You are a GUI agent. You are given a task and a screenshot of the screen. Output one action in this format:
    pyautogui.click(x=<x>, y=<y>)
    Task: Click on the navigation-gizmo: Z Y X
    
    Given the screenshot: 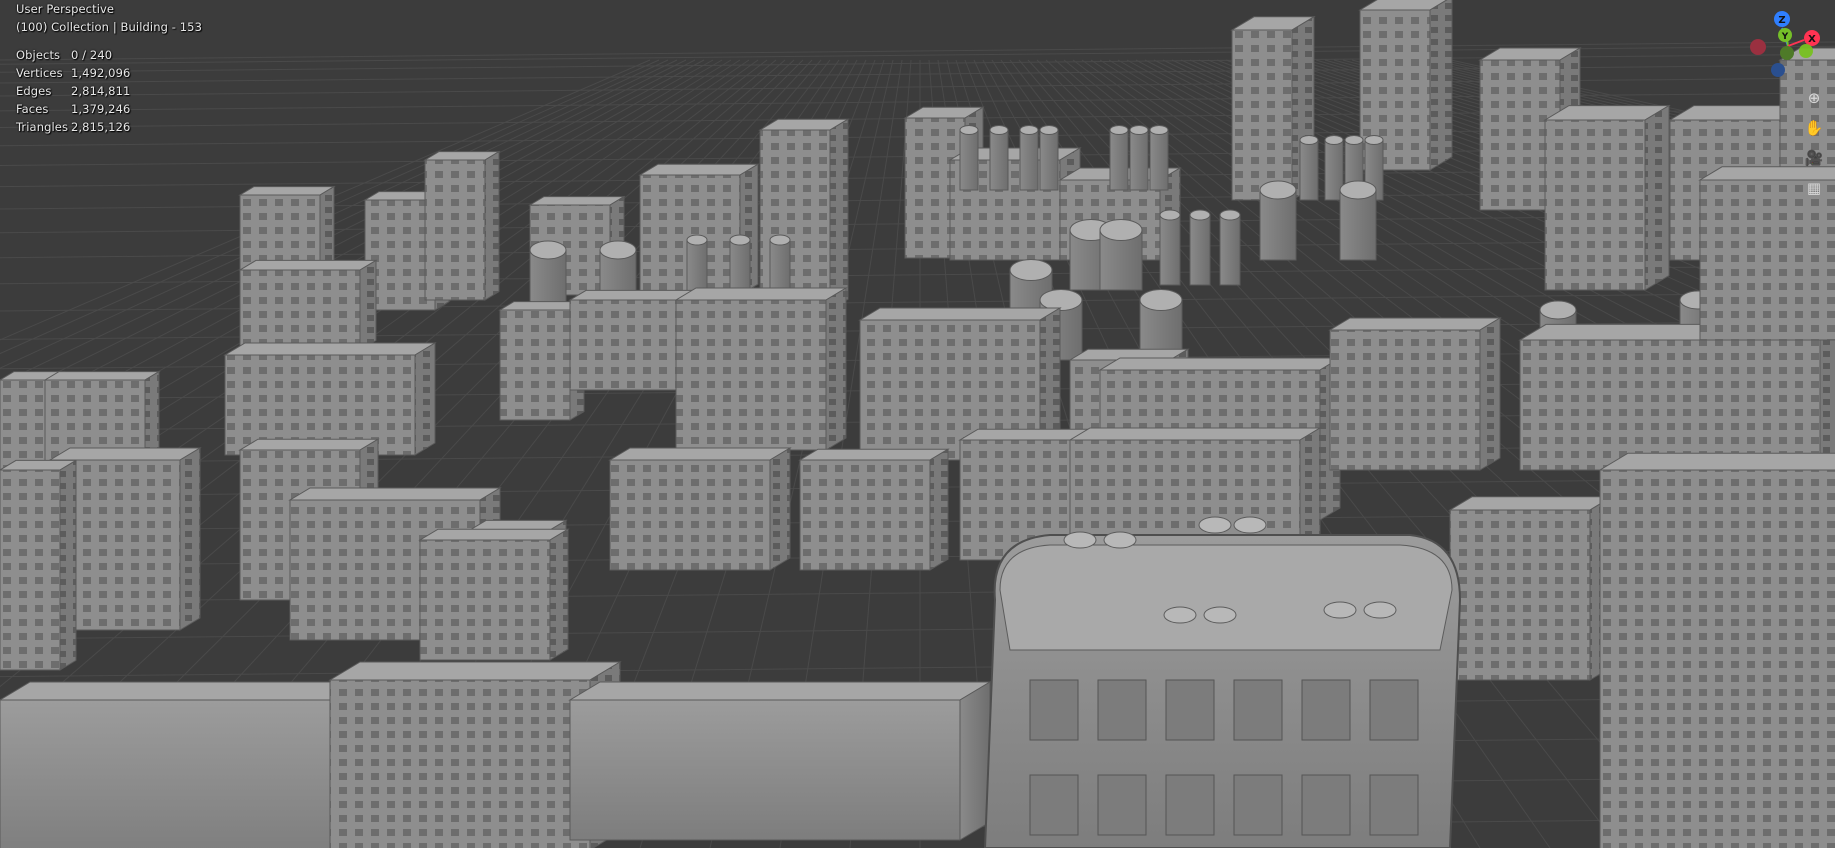 What is the action you would take?
    pyautogui.click(x=1791, y=46)
    